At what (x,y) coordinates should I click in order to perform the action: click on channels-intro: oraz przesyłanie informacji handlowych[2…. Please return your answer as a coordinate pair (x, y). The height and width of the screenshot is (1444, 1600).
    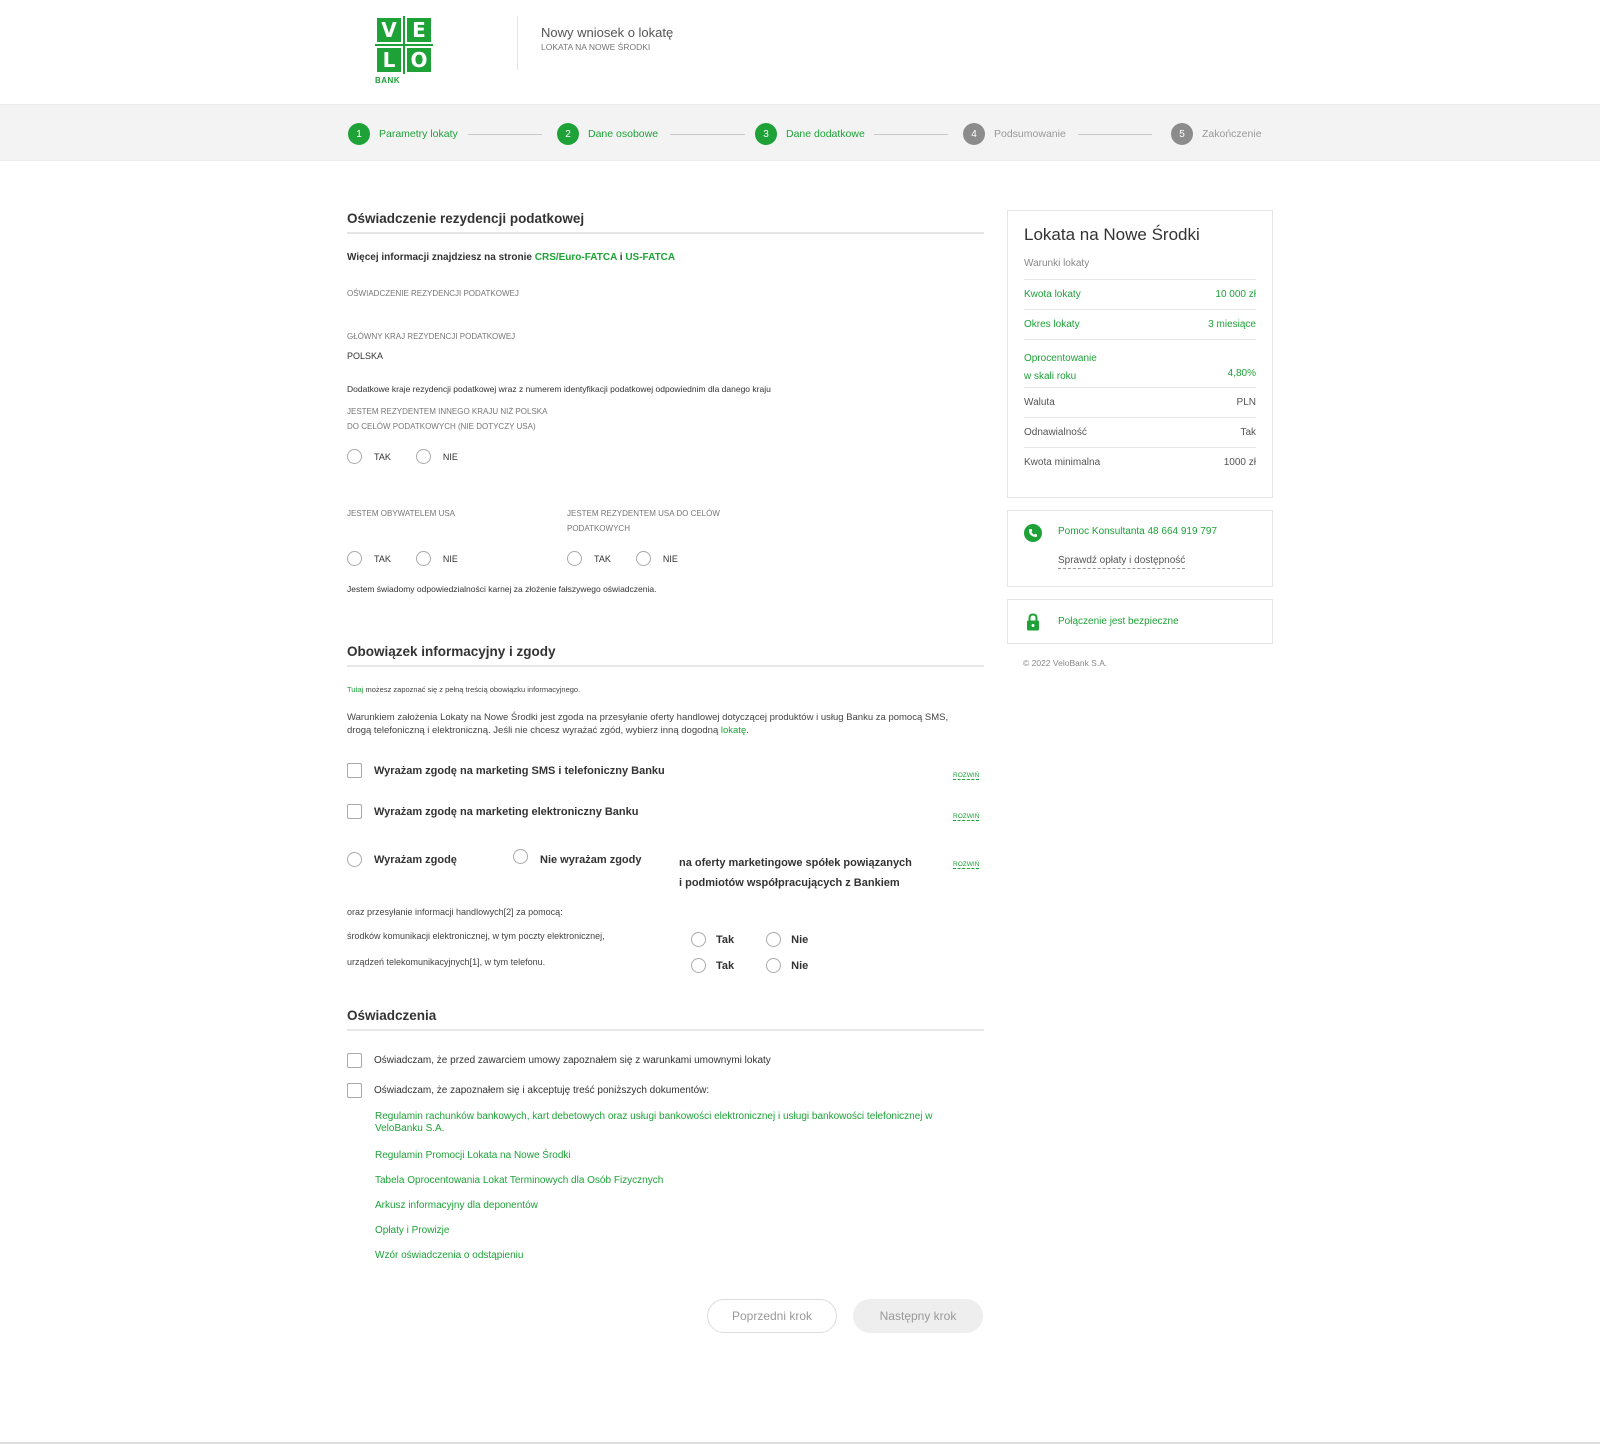
    Looking at the image, I should click on (455, 912).